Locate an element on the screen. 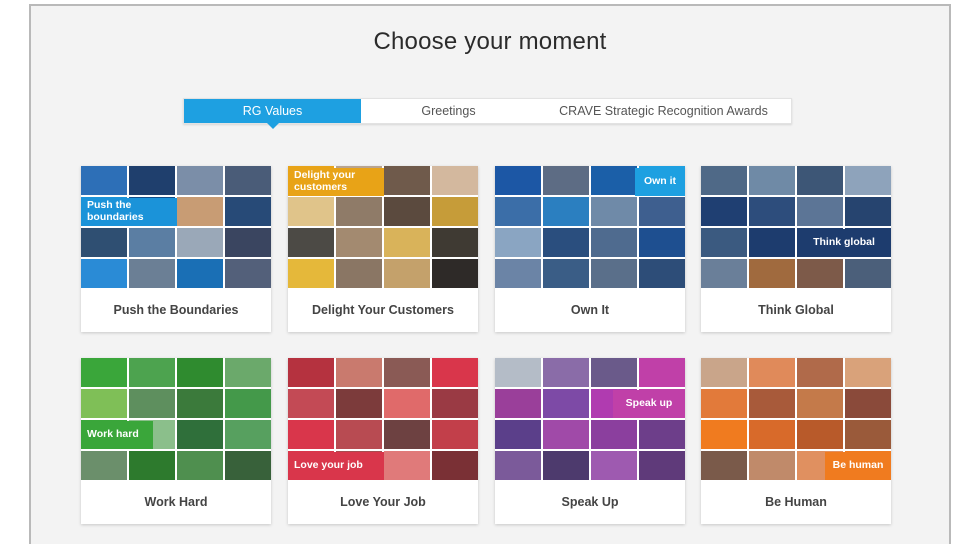 The image size is (954, 544). moment-card-think-global: Think global Think Global is located at coordinates (796, 249).